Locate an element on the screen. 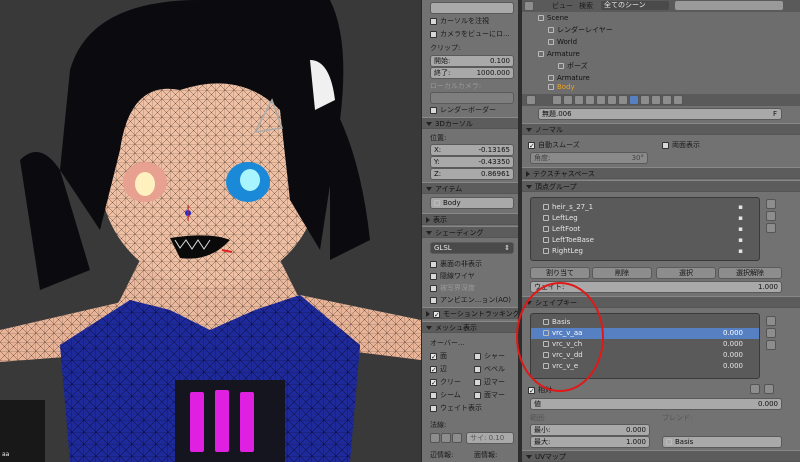 This screenshot has width=800, height=462. pin-shape-button is located at coordinates (755, 389).